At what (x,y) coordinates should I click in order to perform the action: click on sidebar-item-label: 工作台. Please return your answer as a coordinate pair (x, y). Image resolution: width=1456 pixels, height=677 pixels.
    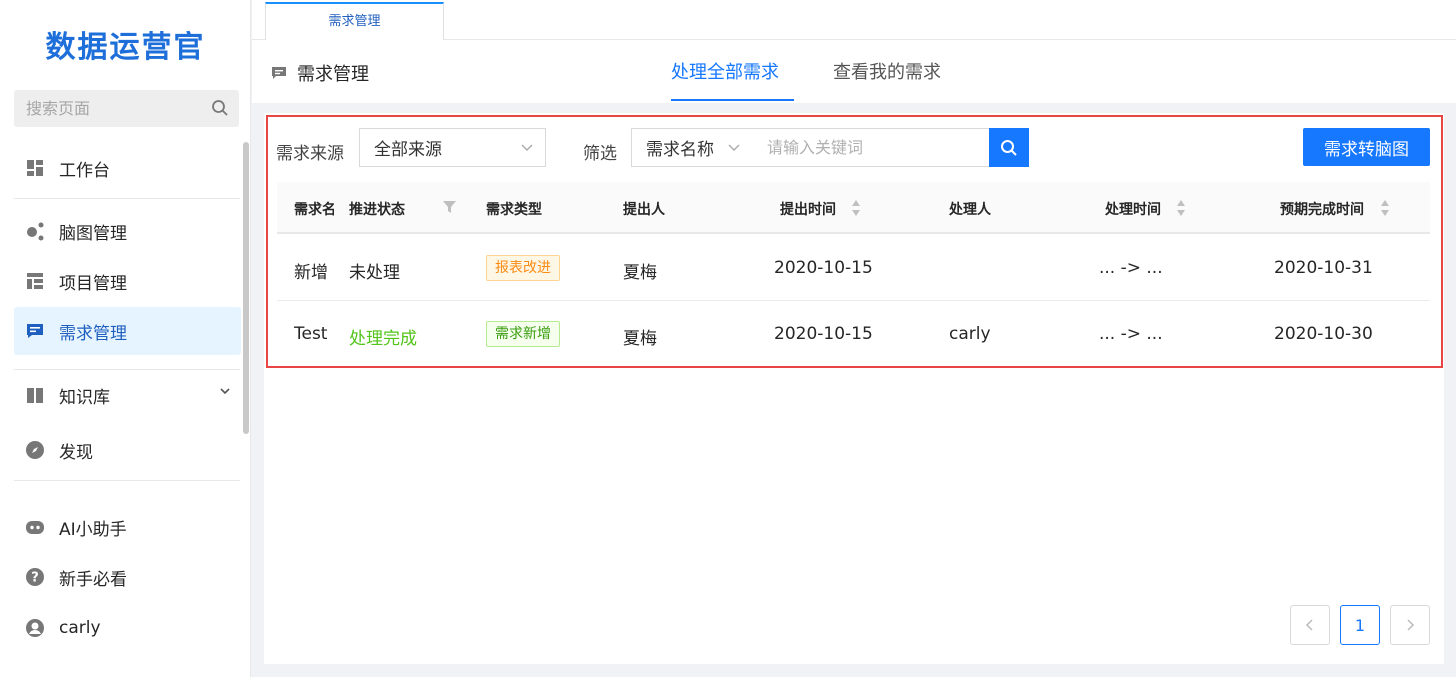
    Looking at the image, I should click on (84, 170).